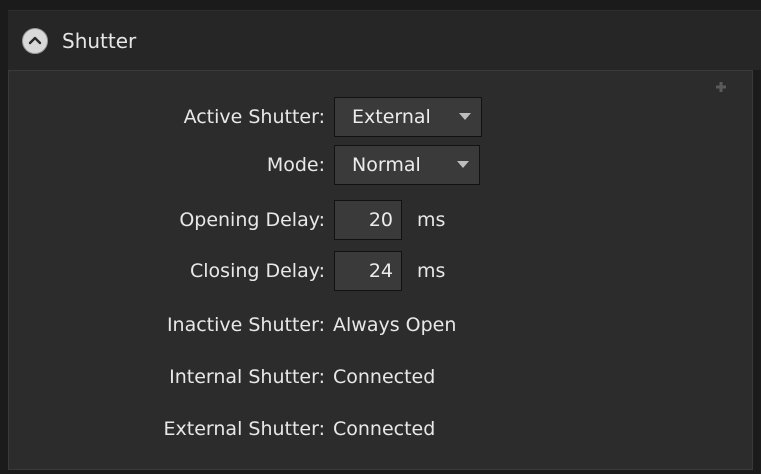 The height and width of the screenshot is (474, 761). What do you see at coordinates (721, 87) in the screenshot?
I see `plus-icon` at bounding box center [721, 87].